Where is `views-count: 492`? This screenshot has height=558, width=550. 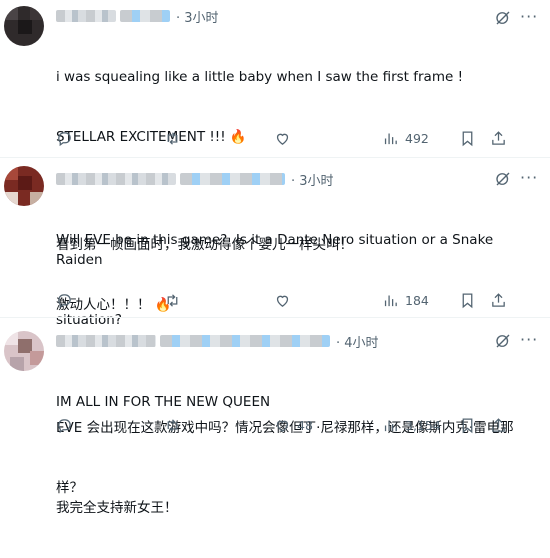 views-count: 492 is located at coordinates (417, 138).